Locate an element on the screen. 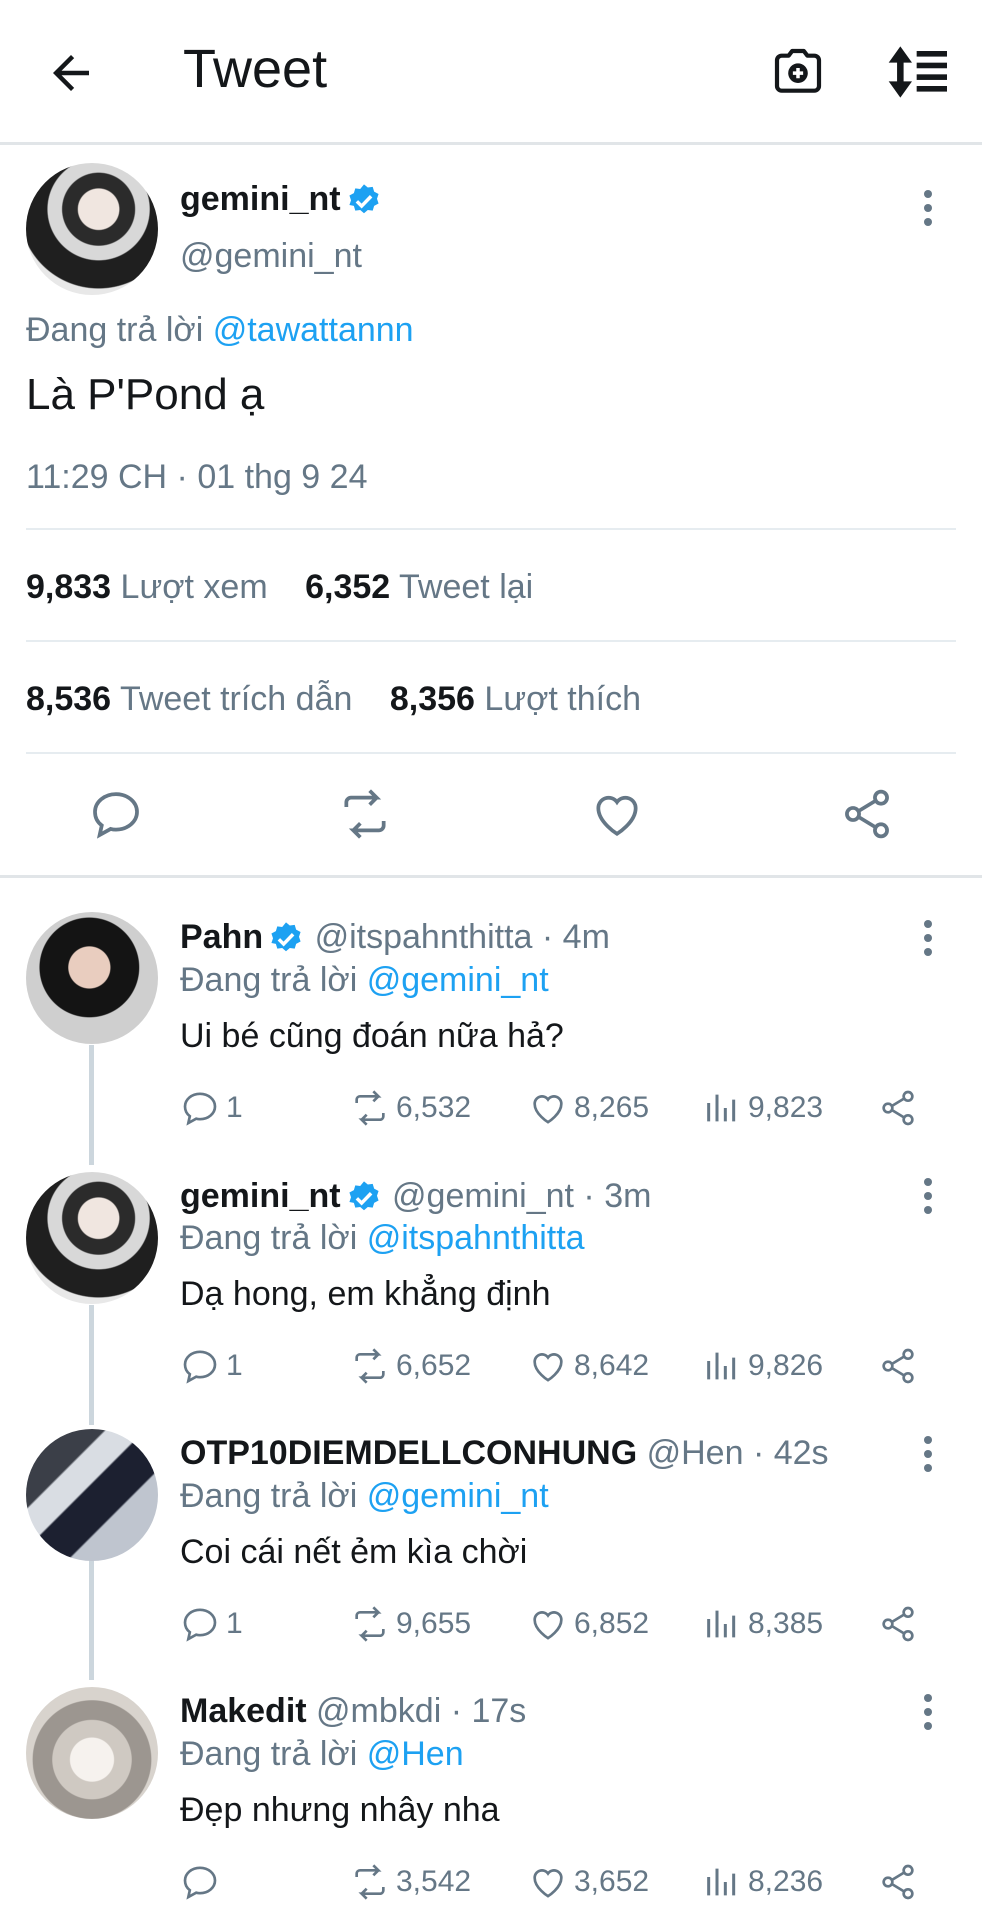 This screenshot has height=1920, width=982. sort-icon is located at coordinates (919, 72).